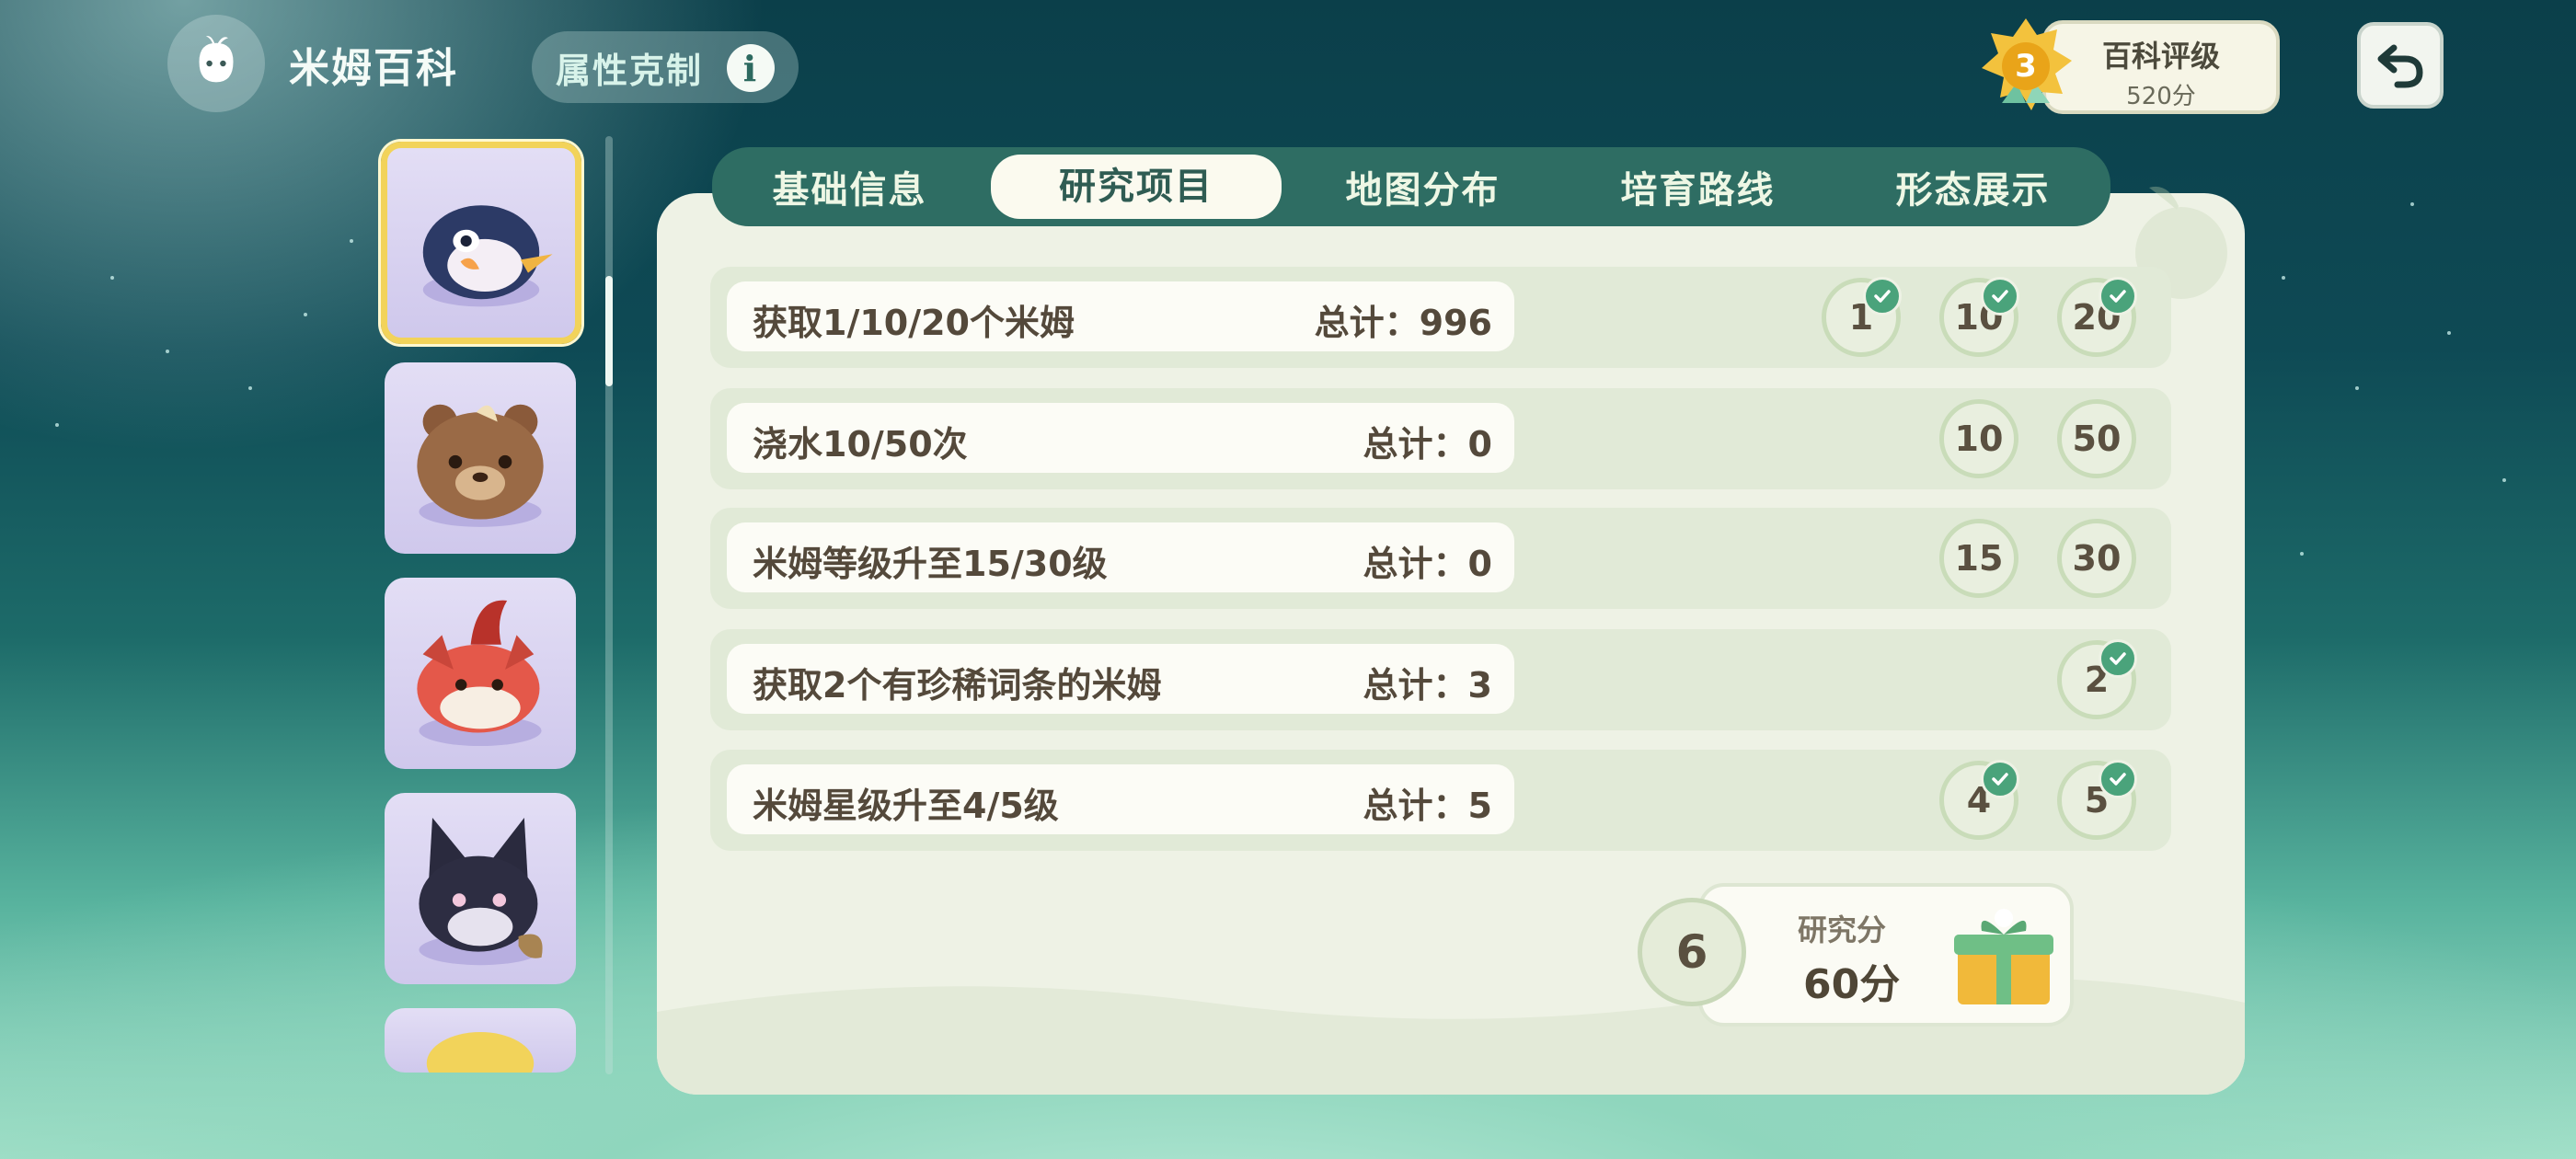  I want to click on research-total: 总计：3, so click(1427, 685).